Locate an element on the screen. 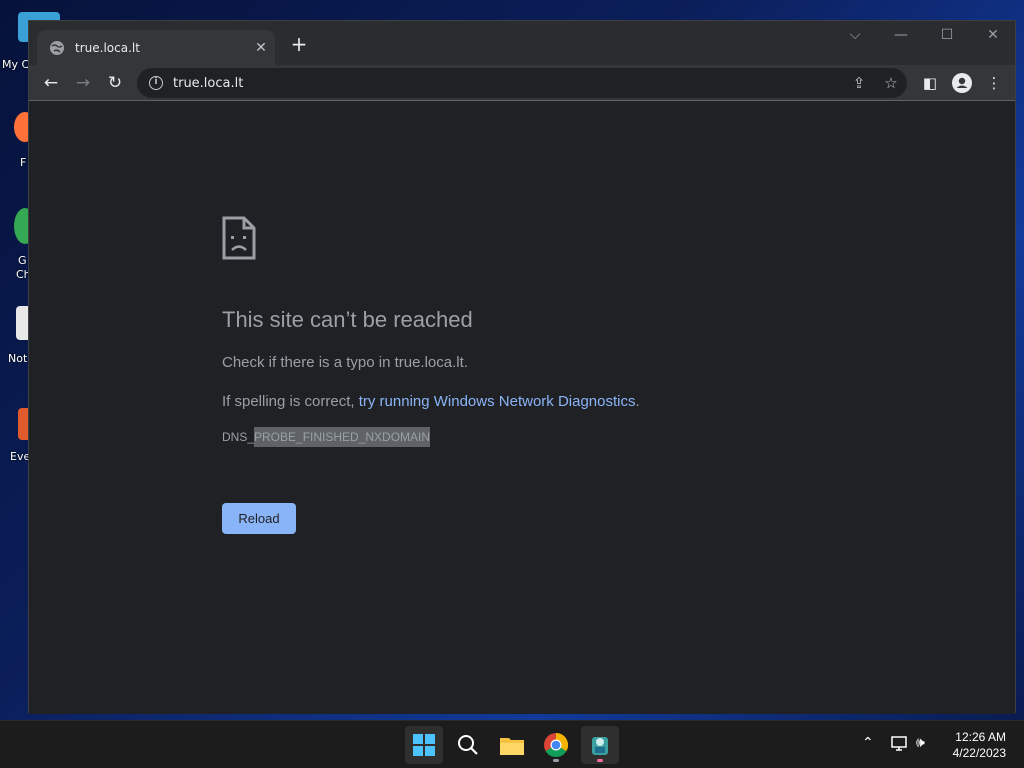 The image size is (1024, 768). new-tab-button: + is located at coordinates (299, 44).